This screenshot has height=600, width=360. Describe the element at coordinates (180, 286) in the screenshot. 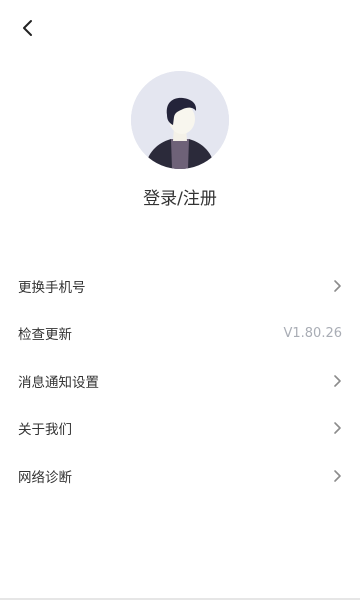

I see `menu-item-change-phone: 更换手机号` at that location.